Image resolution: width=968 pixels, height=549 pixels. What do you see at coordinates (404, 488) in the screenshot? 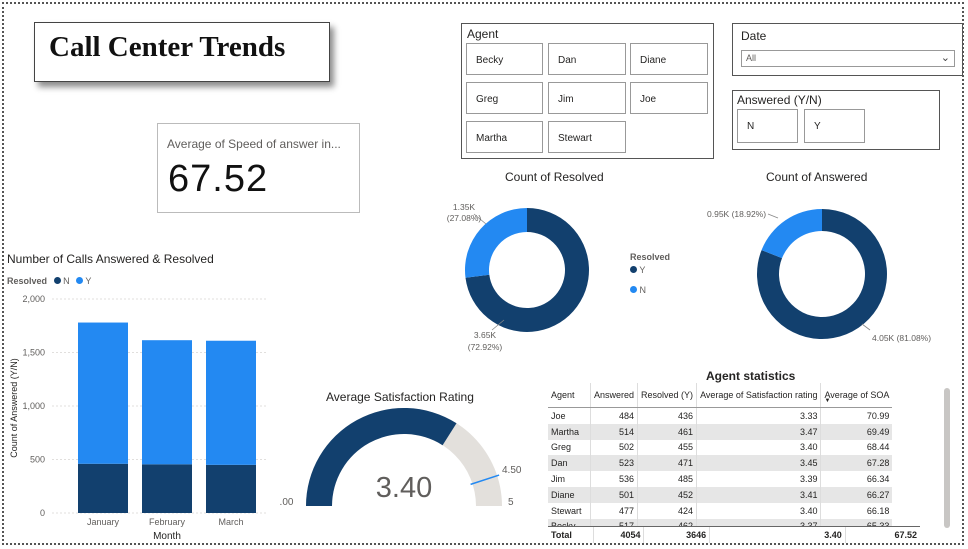
I see `gauge-value-label: 3.40` at bounding box center [404, 488].